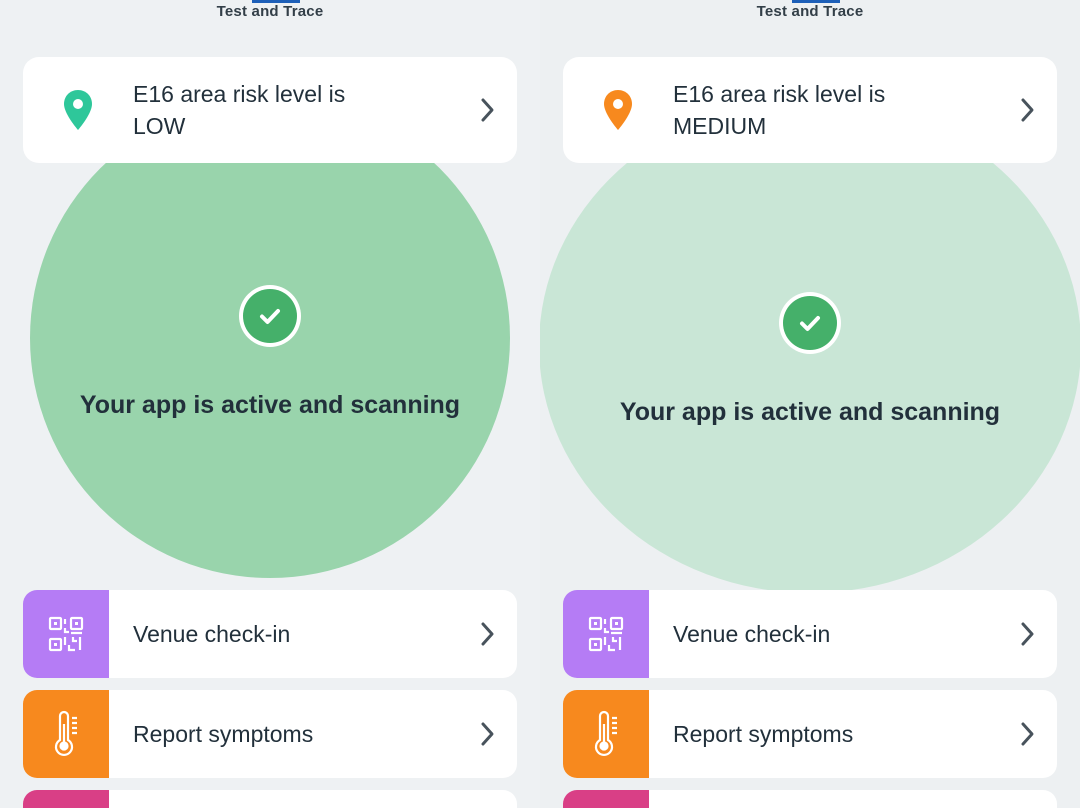 The width and height of the screenshot is (1080, 808). What do you see at coordinates (720, 126) in the screenshot?
I see `risk-level: MEDIUM` at bounding box center [720, 126].